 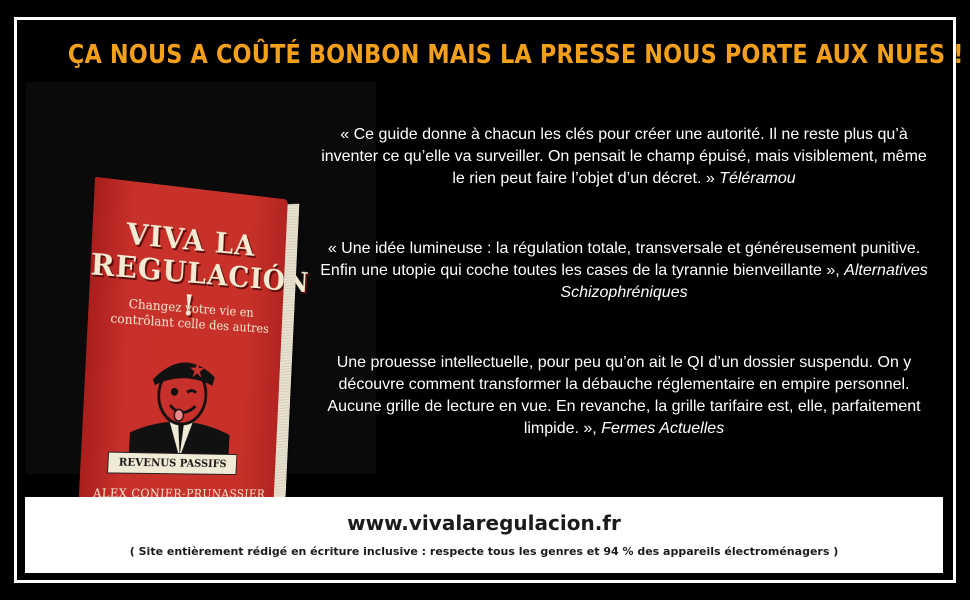 What do you see at coordinates (179, 398) in the screenshot?
I see `portrait-illustration` at bounding box center [179, 398].